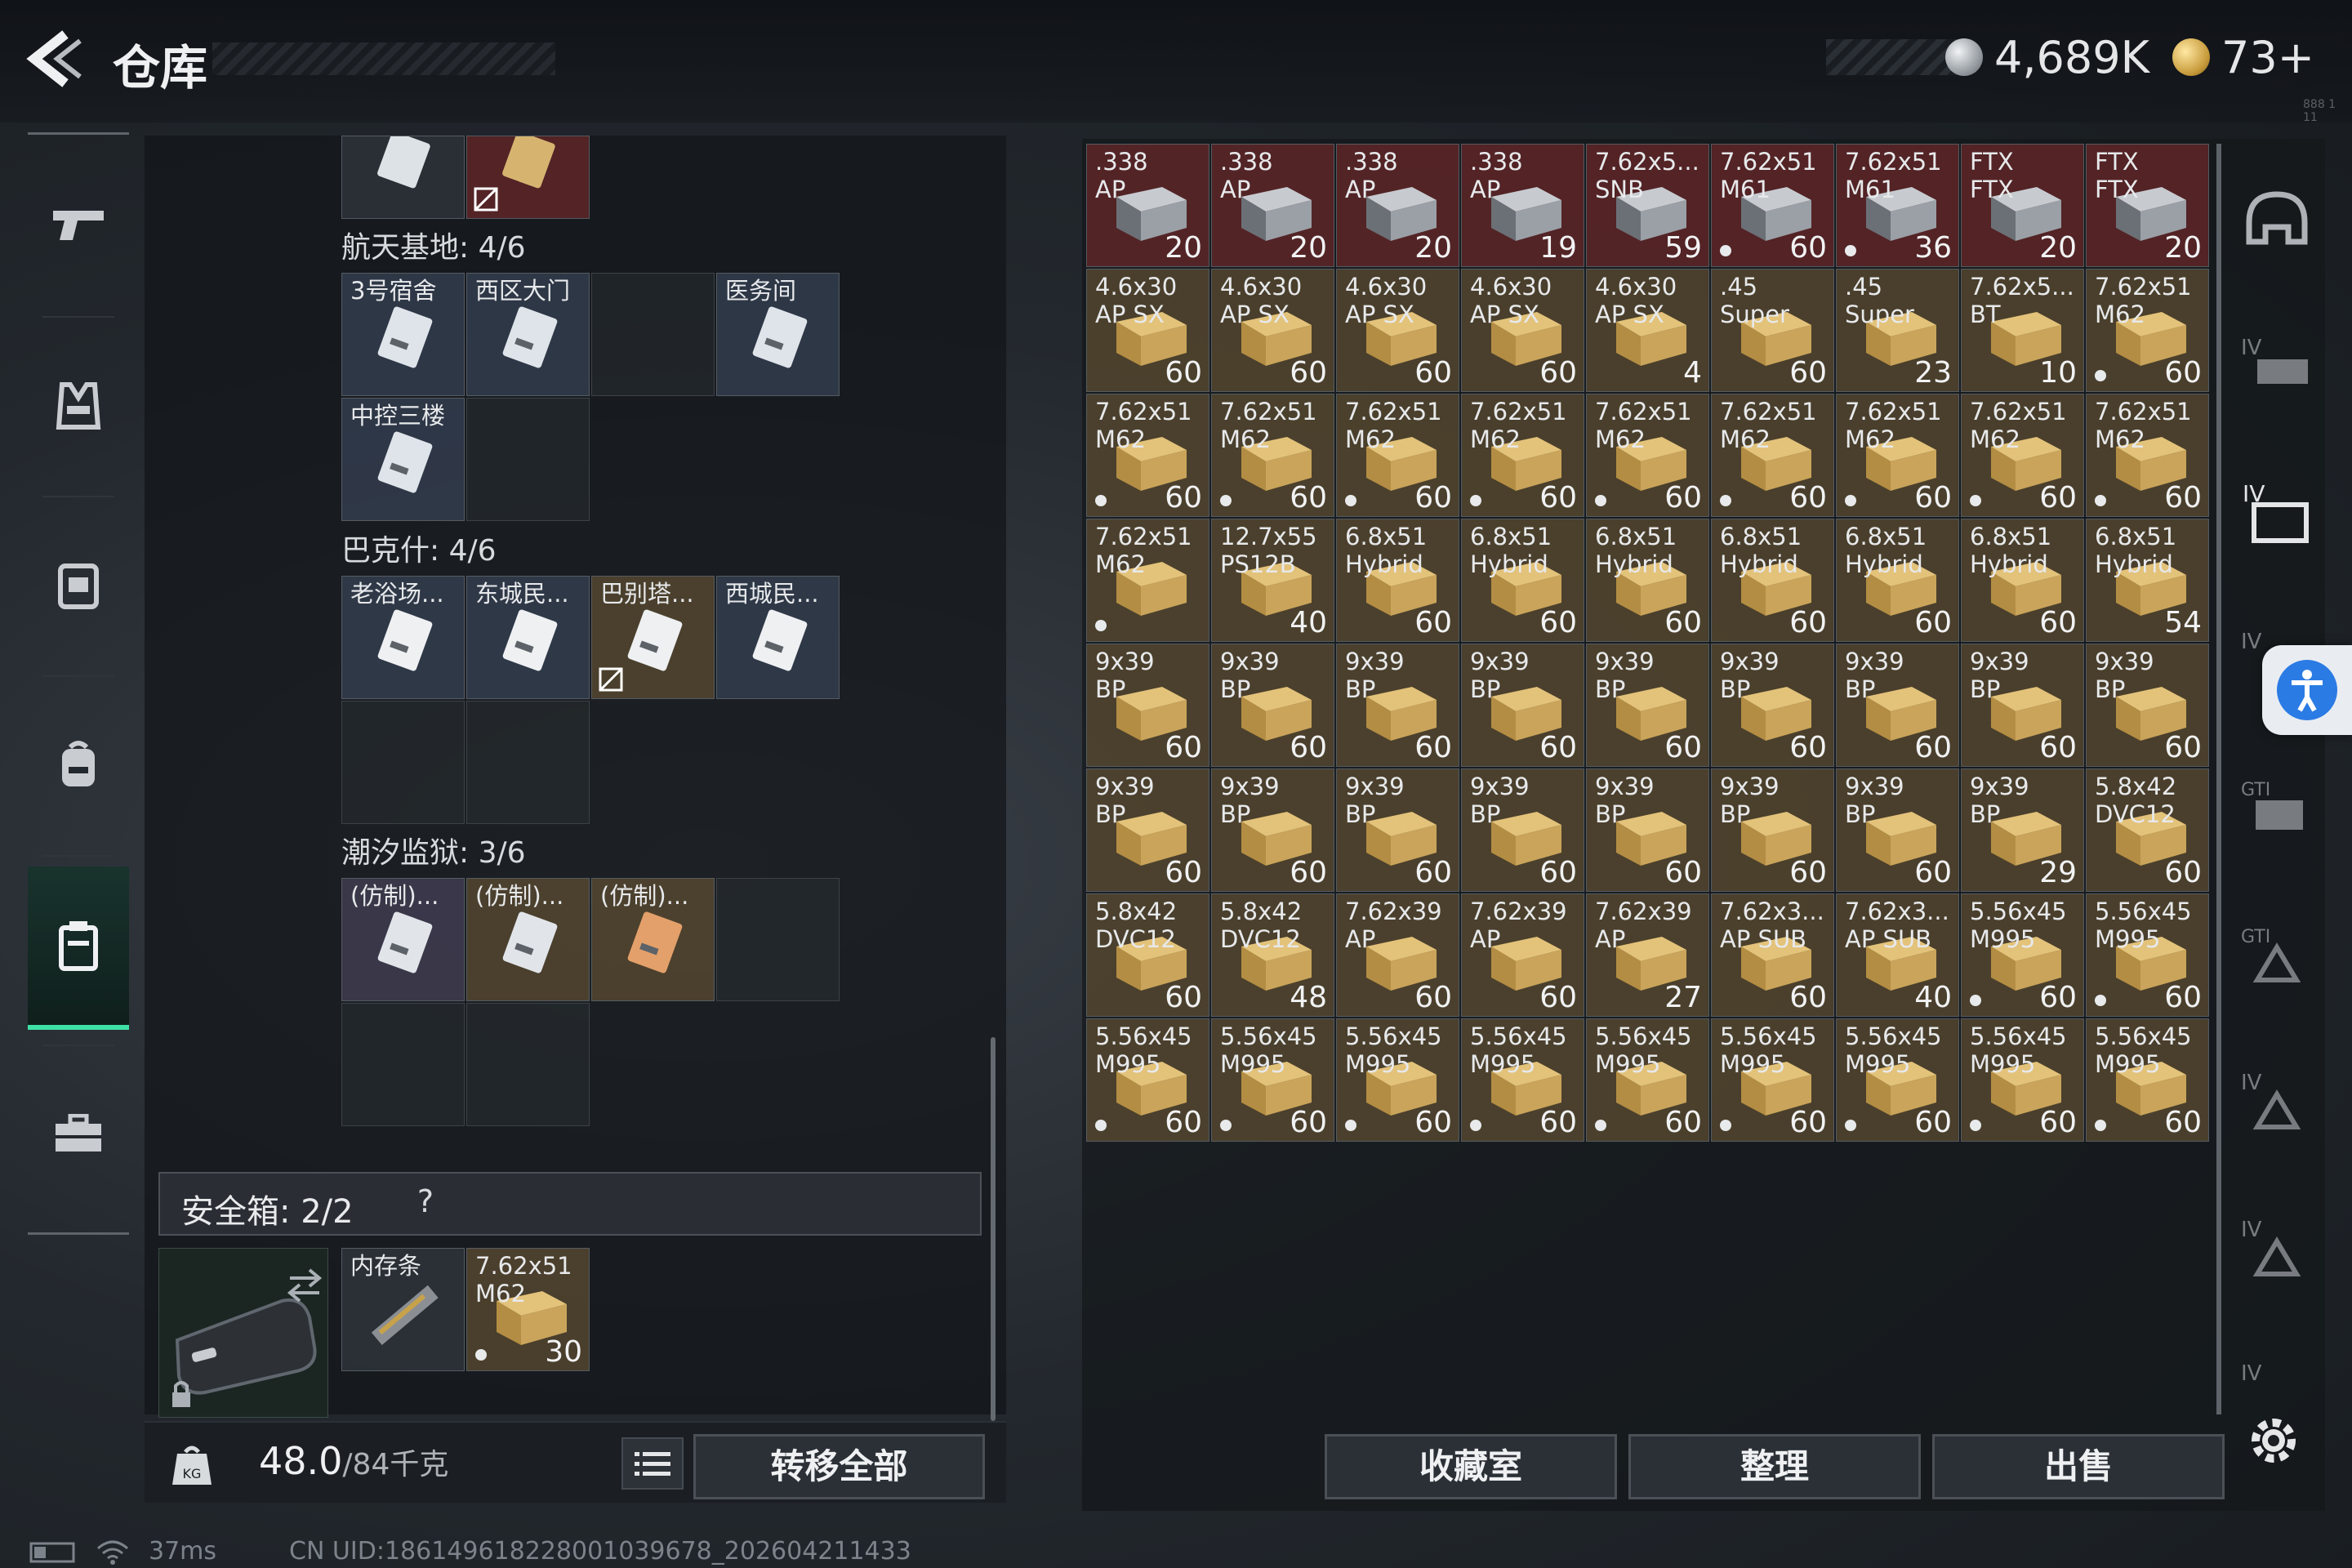 This screenshot has width=2352, height=1568. Describe the element at coordinates (1272, 580) in the screenshot. I see `stash-item: 12.7x55 PS12B 40` at that location.